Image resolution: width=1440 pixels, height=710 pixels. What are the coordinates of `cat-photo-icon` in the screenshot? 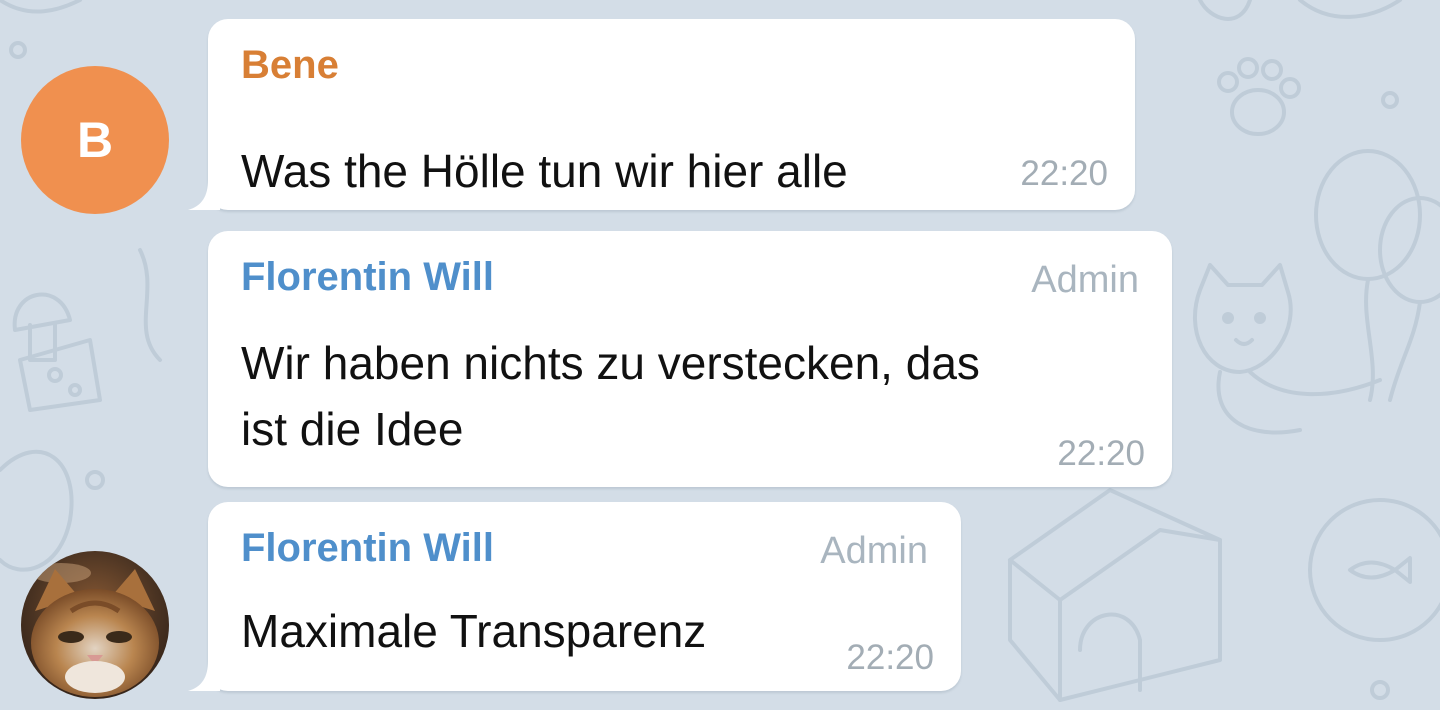 It's located at (95, 625).